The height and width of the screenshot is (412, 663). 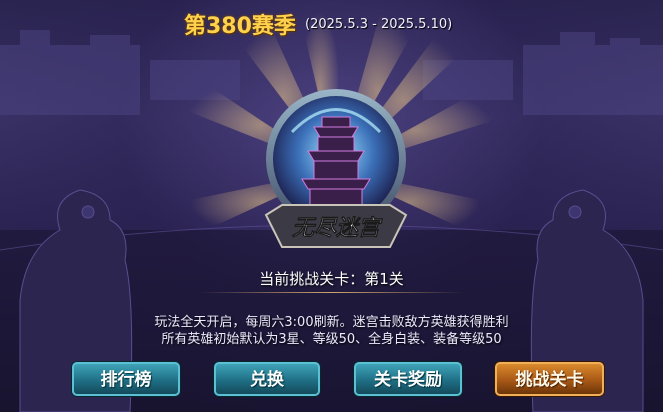 What do you see at coordinates (331, 292) in the screenshot?
I see `divider` at bounding box center [331, 292].